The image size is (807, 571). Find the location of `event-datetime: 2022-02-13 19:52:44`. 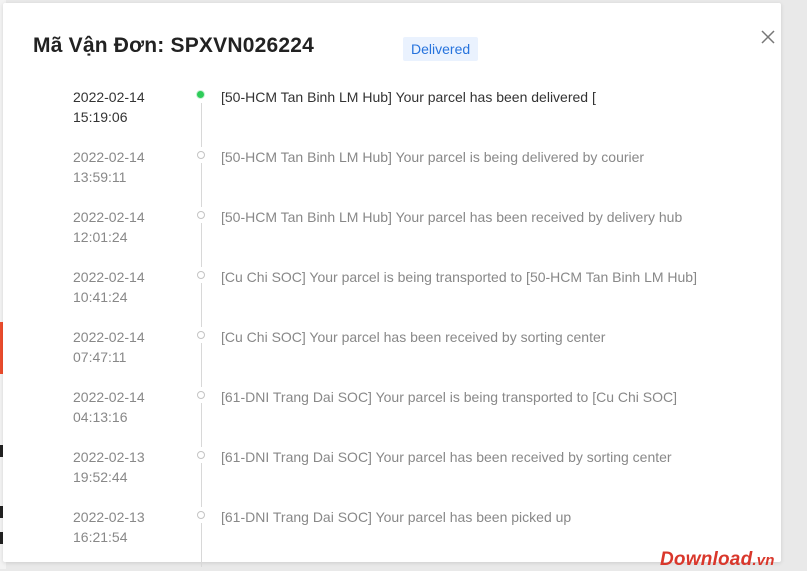

event-datetime: 2022-02-13 19:52:44 is located at coordinates (109, 467).